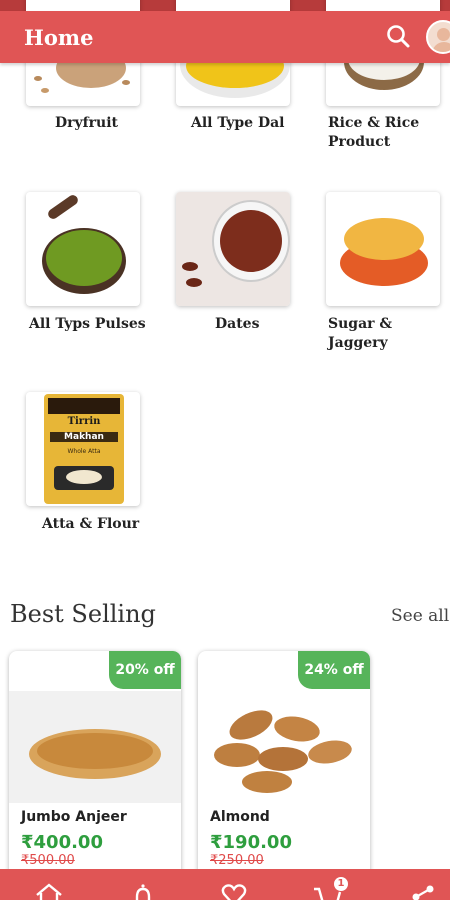  I want to click on bottom-navigation: 1, so click(225, 884).